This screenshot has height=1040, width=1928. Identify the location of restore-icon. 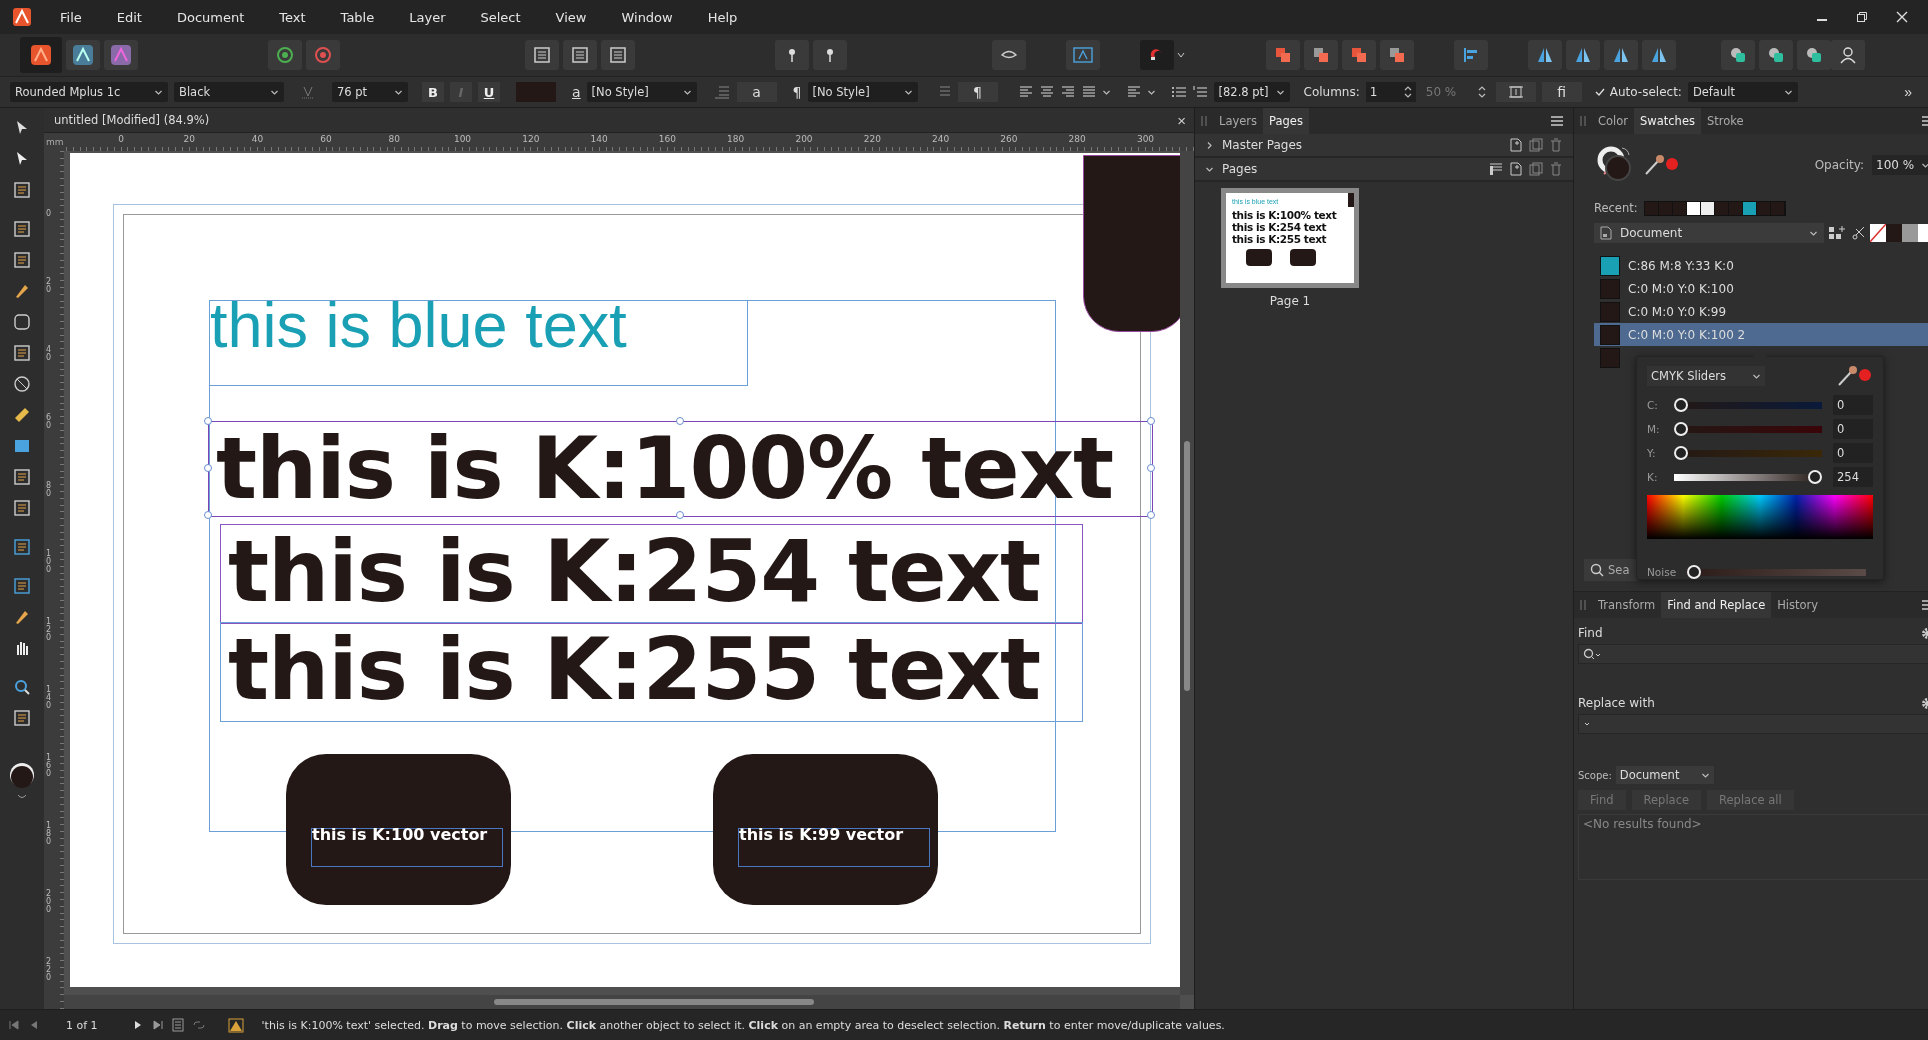
(1862, 17).